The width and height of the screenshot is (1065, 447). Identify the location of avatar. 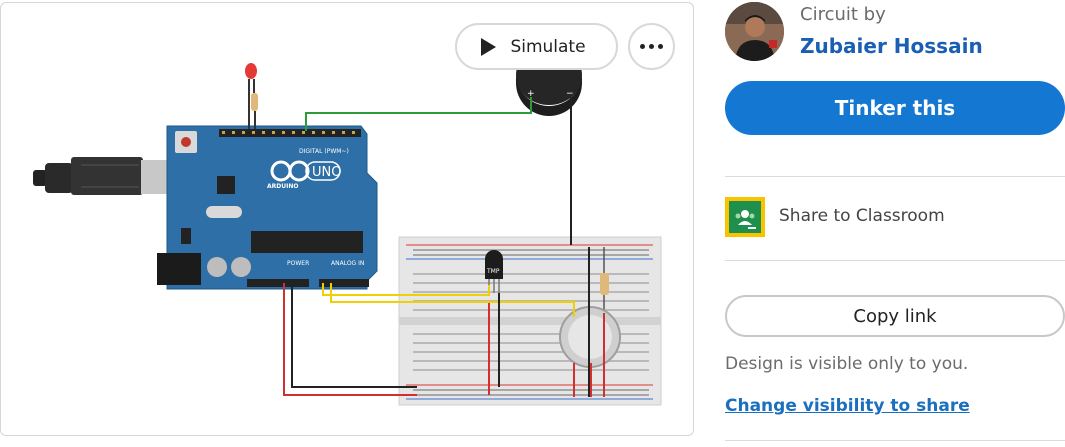
(754, 31).